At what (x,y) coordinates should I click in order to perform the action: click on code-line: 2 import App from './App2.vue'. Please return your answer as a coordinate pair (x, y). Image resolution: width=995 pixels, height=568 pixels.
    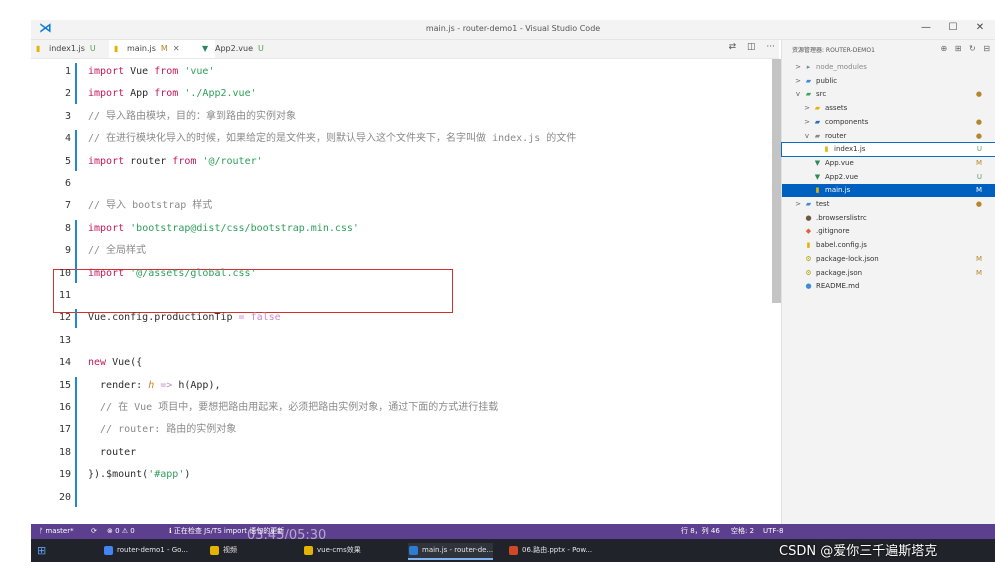
    Looking at the image, I should click on (401, 94).